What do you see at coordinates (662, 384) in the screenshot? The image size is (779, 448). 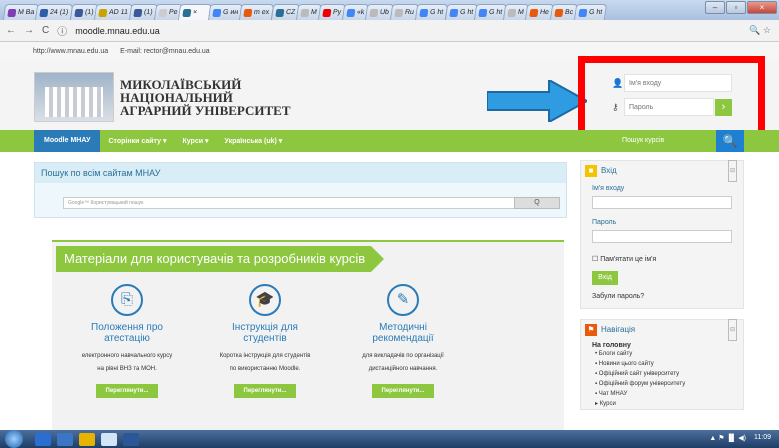 I see `nav-item: ▪ Офіційний форум університету` at bounding box center [662, 384].